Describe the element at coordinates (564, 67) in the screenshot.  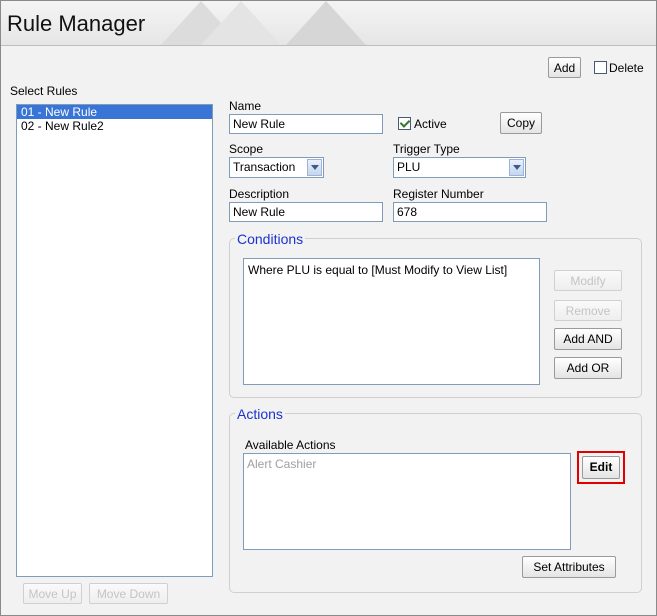
I see `add-rule-button: Add` at that location.